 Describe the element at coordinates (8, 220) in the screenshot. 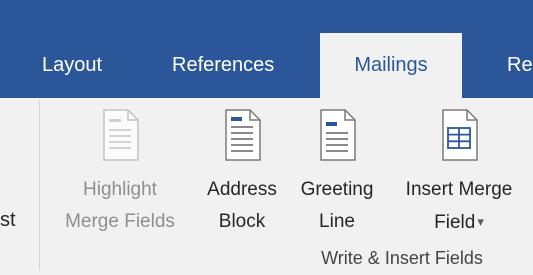

I see `previous-group-cut-label: st` at that location.